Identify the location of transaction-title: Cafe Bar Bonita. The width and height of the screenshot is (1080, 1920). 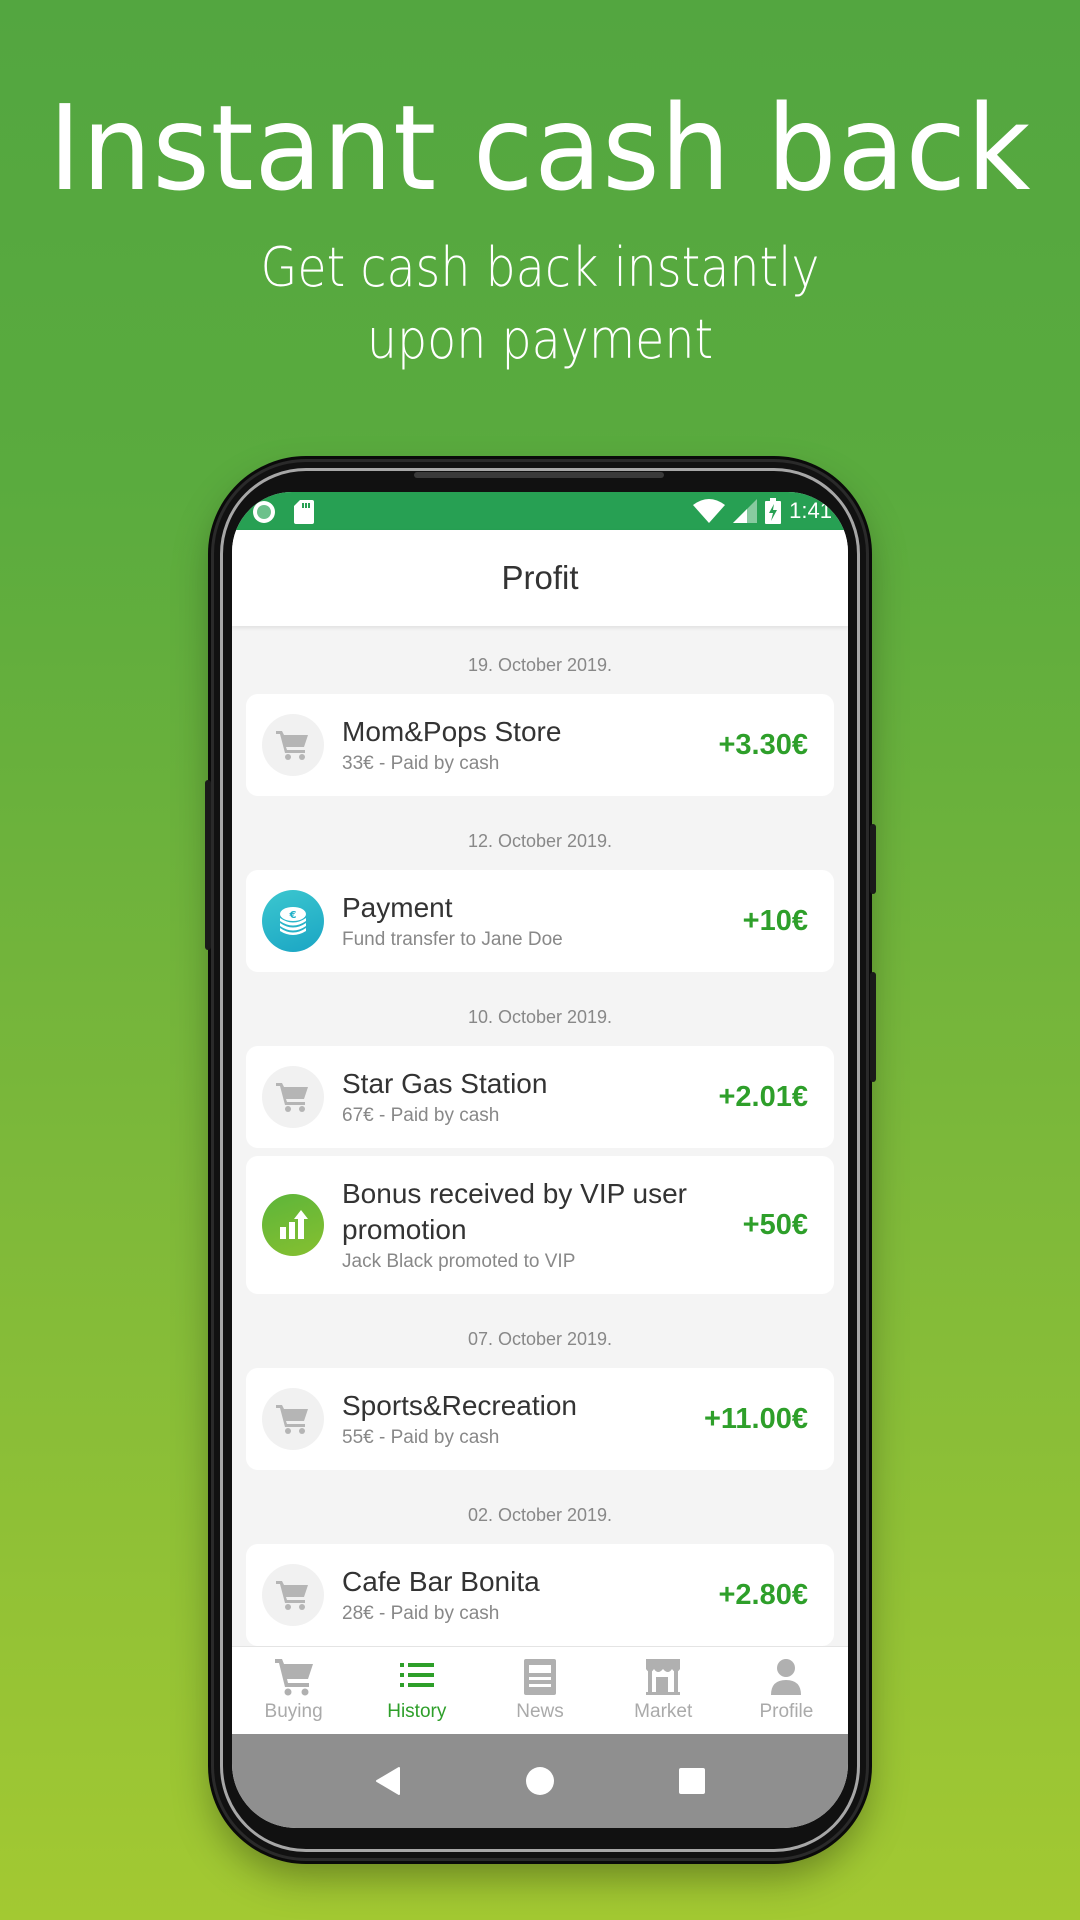
(441, 1581).